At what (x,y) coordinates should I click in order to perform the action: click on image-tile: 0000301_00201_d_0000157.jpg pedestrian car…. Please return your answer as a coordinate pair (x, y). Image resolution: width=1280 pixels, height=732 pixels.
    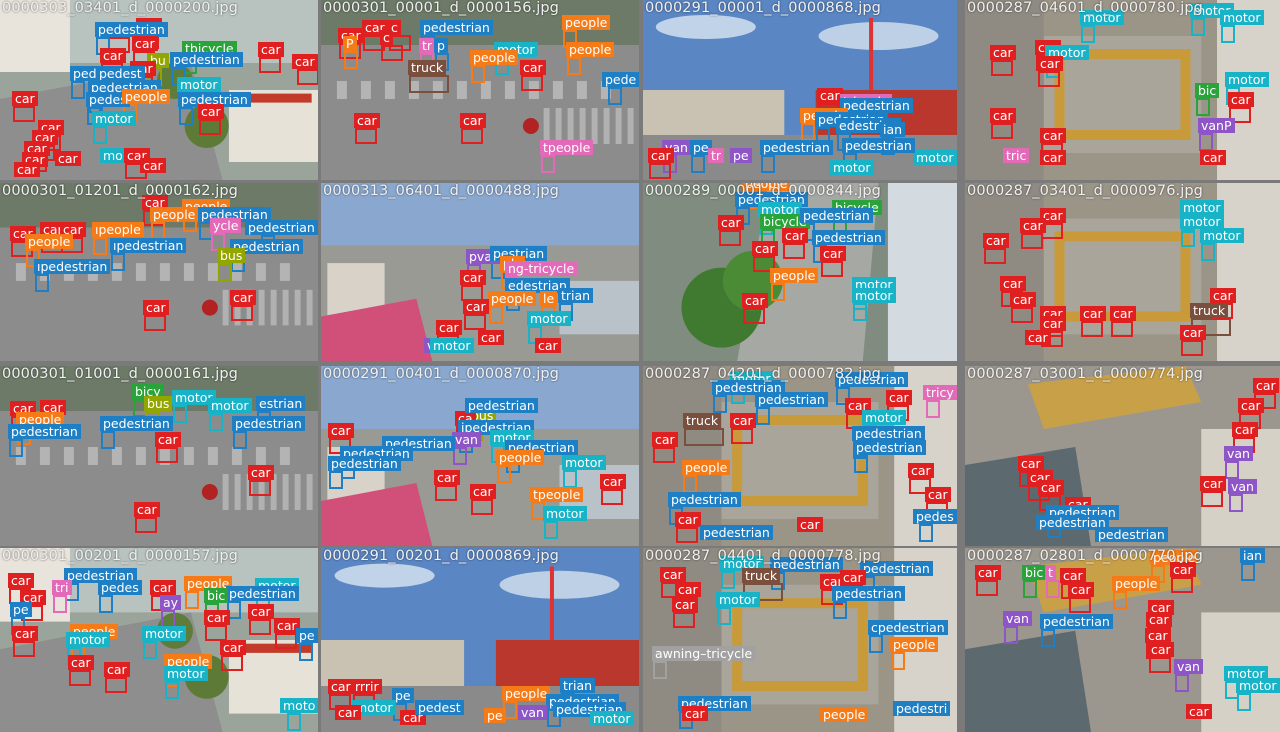
    Looking at the image, I should click on (159, 640).